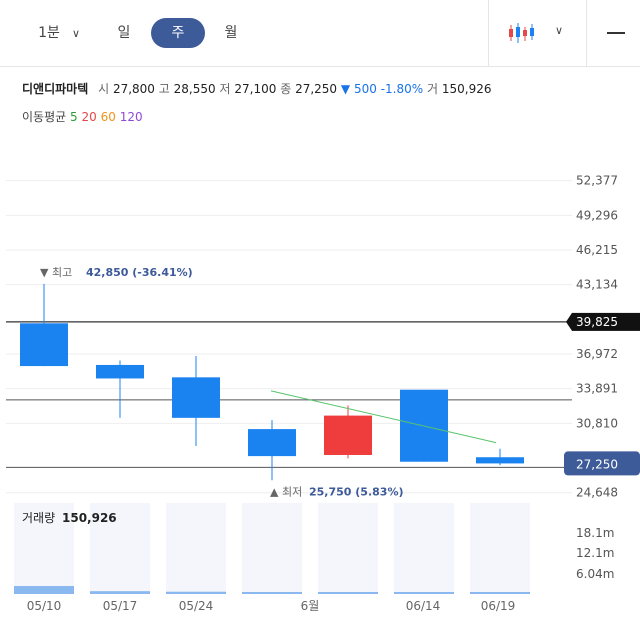 This screenshot has height=622, width=640. Describe the element at coordinates (597, 389) in the screenshot. I see `y-tick-label: 33,891` at that location.